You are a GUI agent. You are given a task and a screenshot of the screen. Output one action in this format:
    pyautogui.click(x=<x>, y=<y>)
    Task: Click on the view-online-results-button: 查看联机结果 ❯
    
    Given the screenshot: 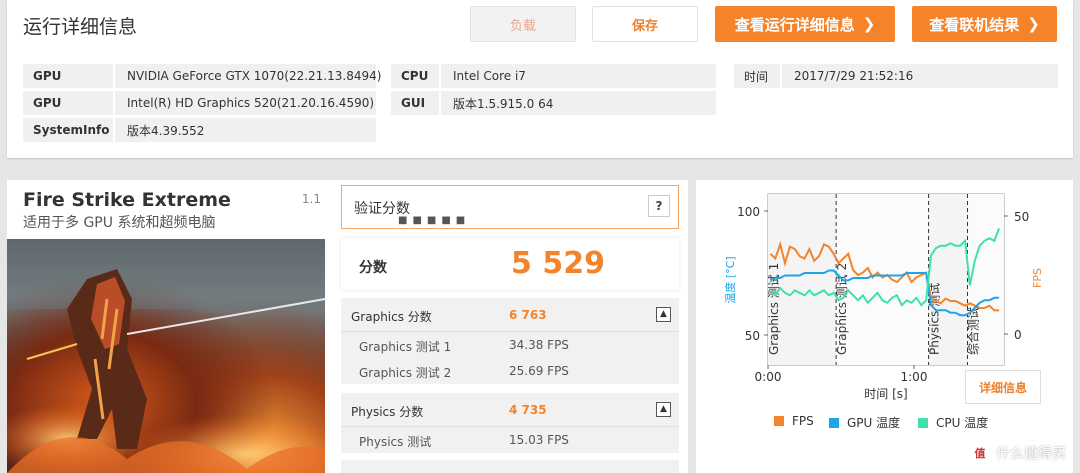 What is the action you would take?
    pyautogui.click(x=984, y=24)
    